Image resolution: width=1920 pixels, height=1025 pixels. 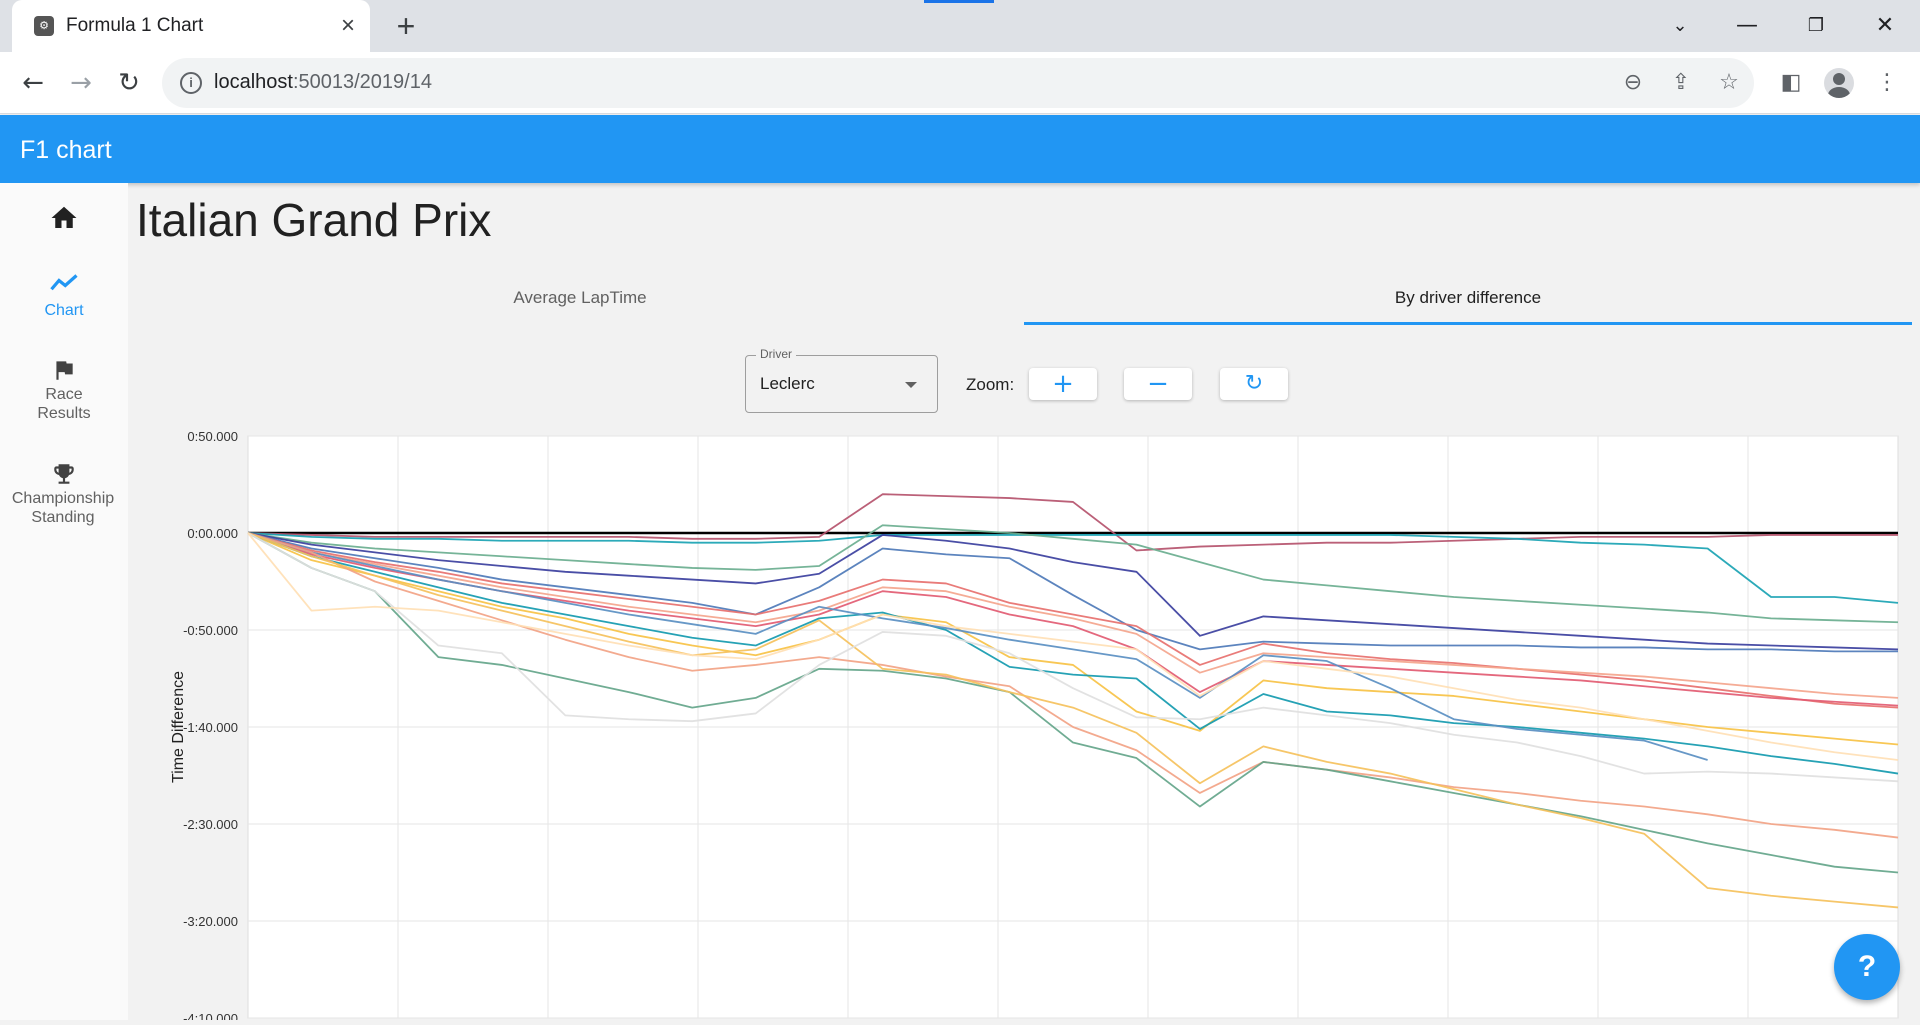 I want to click on y-tick-label: -3:20.000, so click(x=210, y=921).